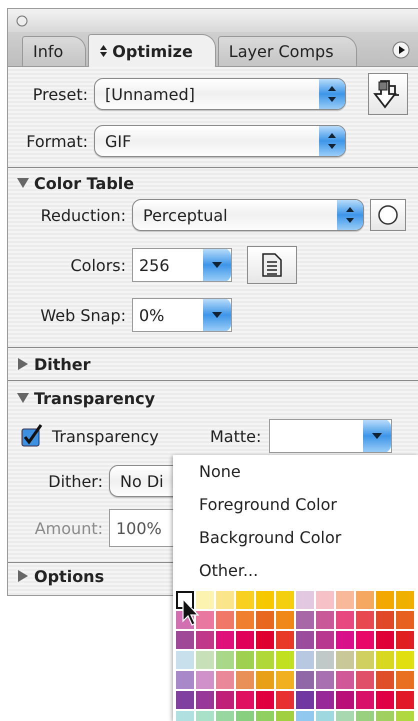 The width and height of the screenshot is (418, 721). What do you see at coordinates (22, 20) in the screenshot?
I see `close-icon` at bounding box center [22, 20].